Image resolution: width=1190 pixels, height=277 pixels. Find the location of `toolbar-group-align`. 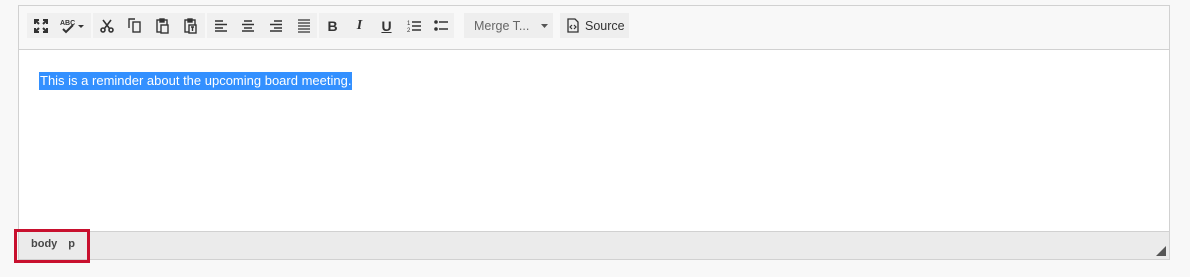

toolbar-group-align is located at coordinates (262, 25).